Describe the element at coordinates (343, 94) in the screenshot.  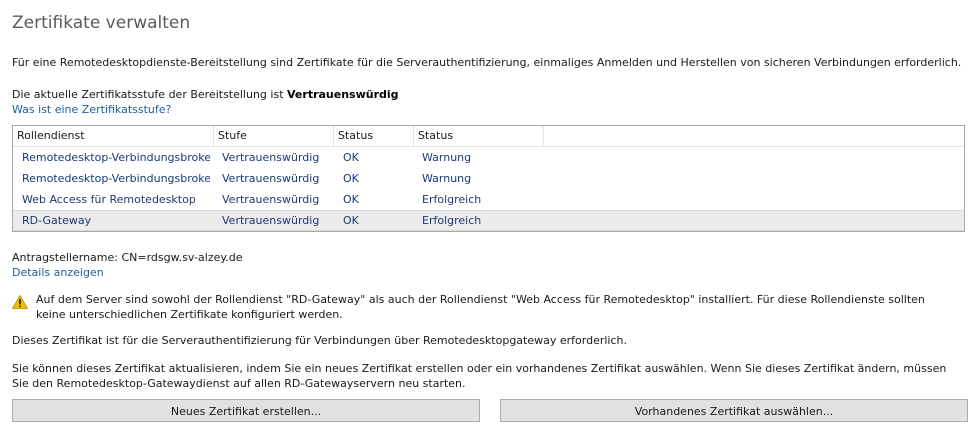
I see `certificate-level-value: Vertrauenswürdig` at that location.